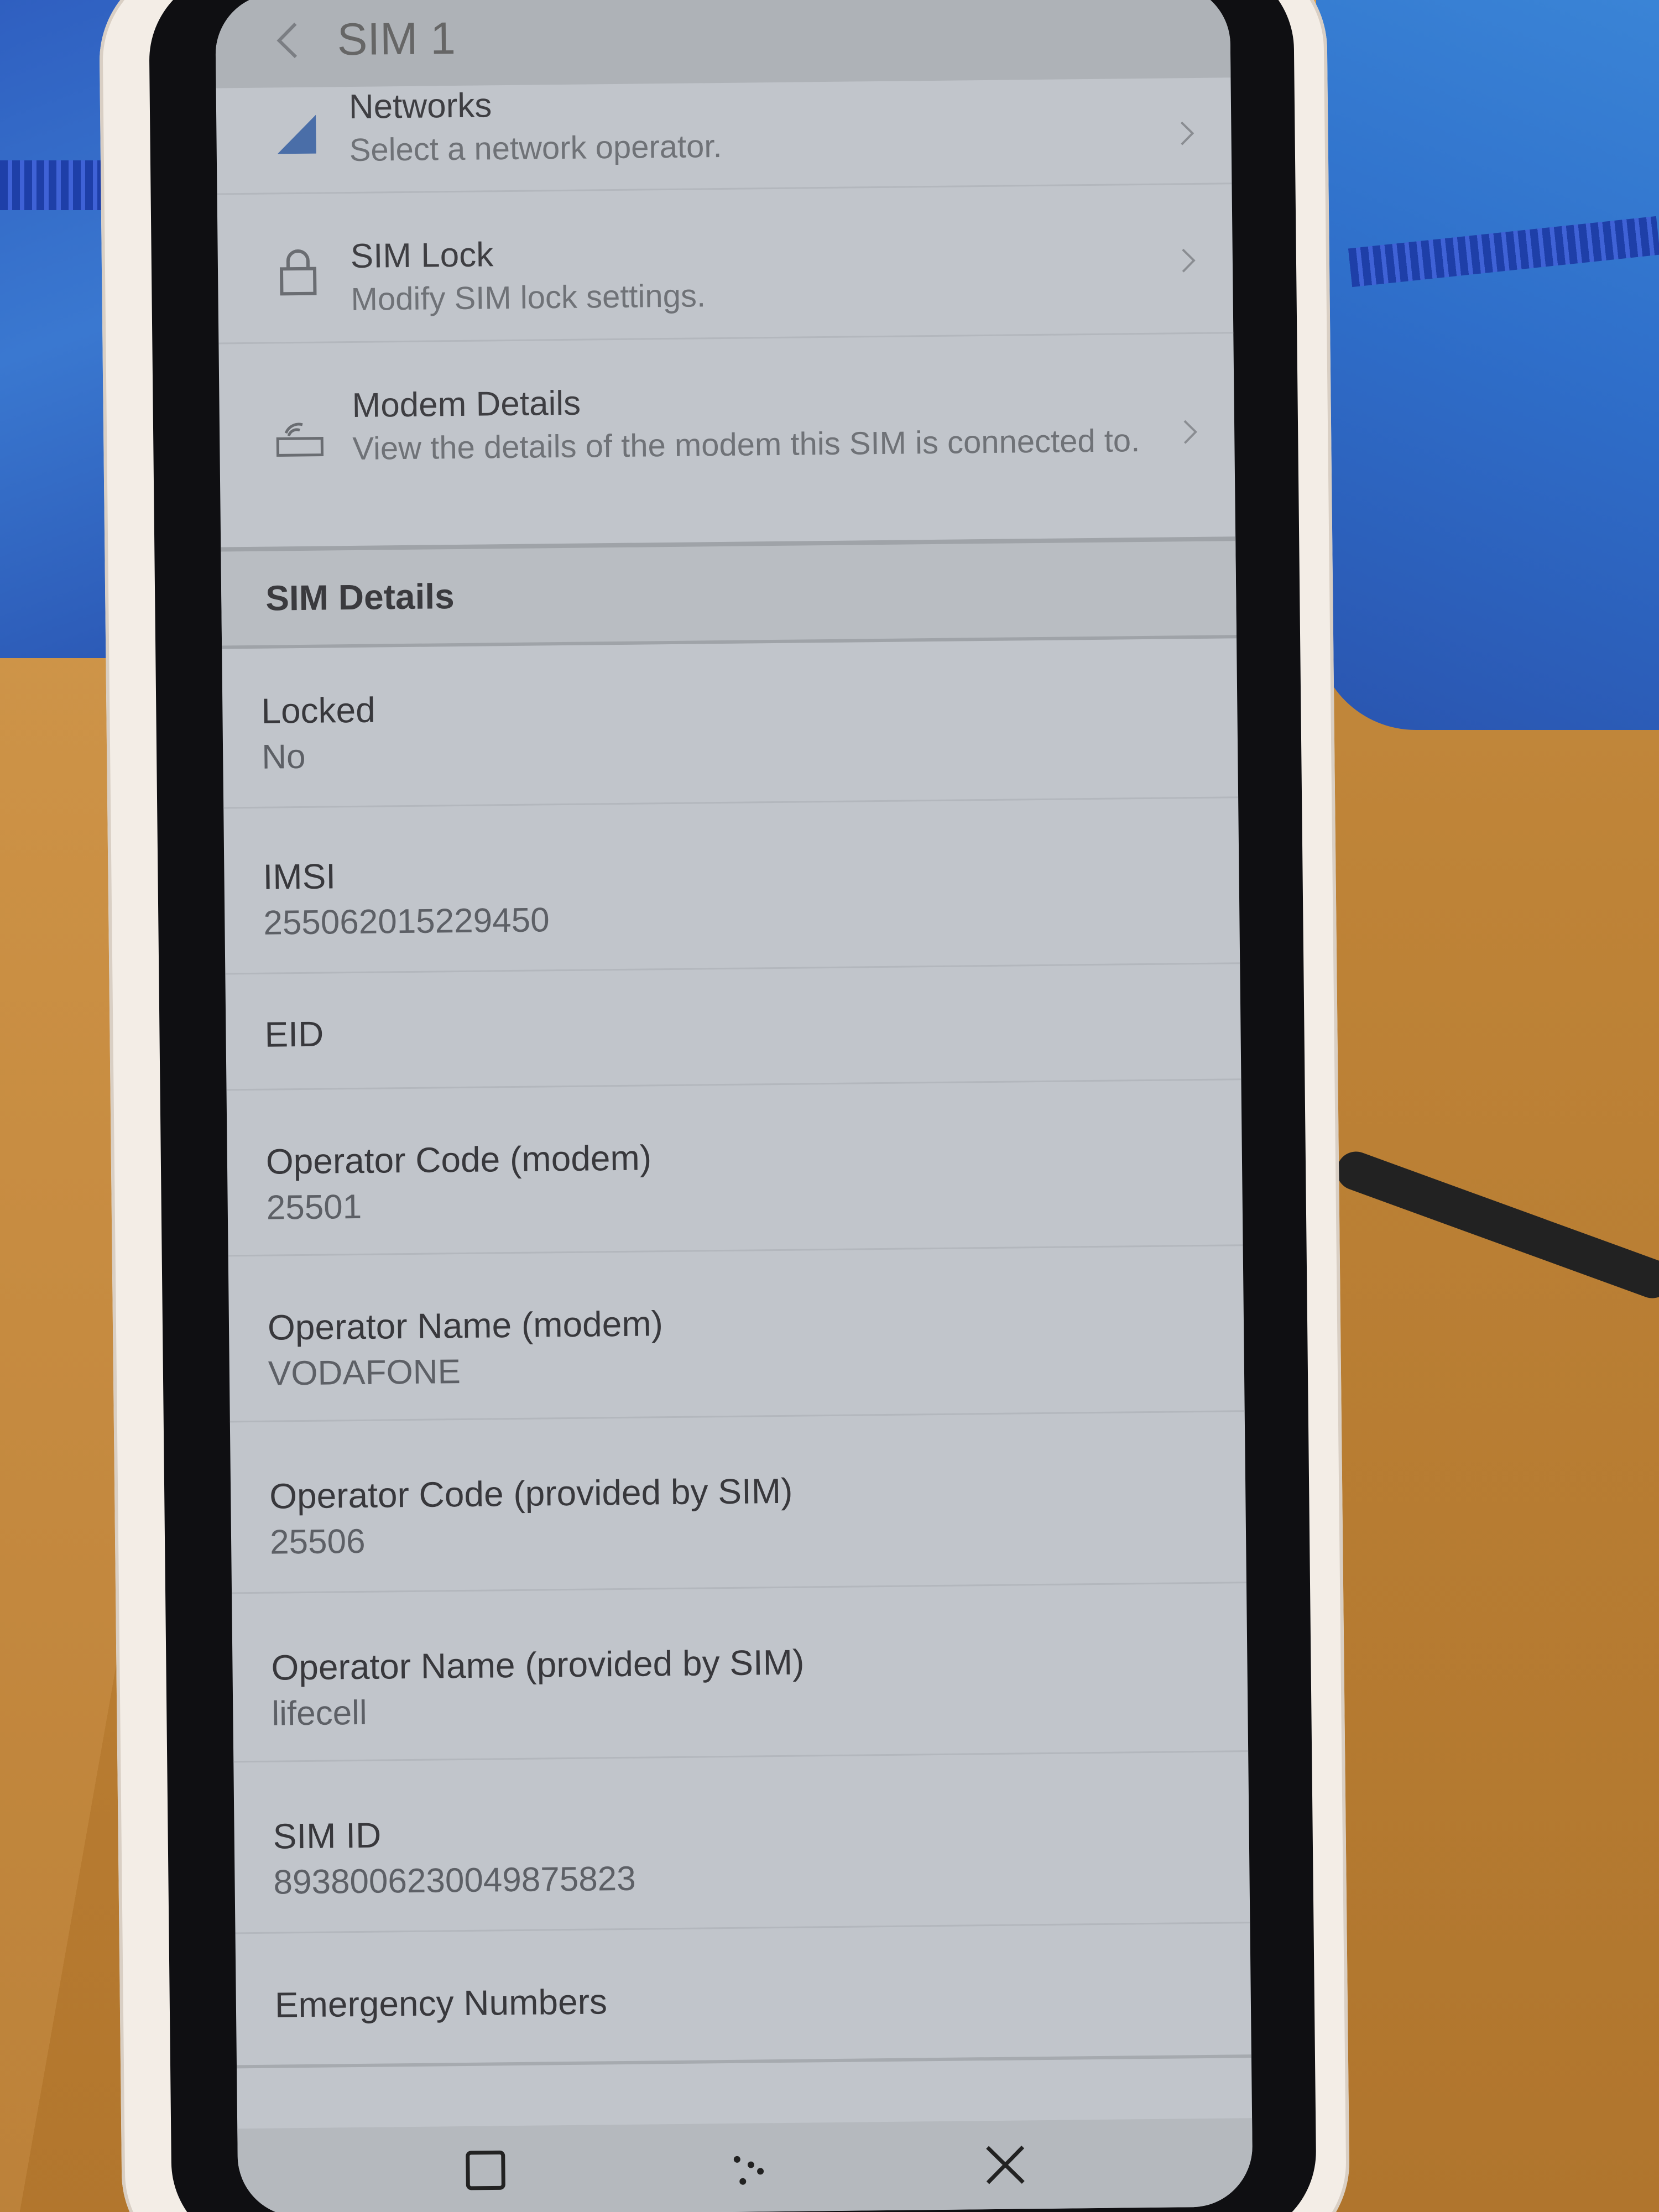 The height and width of the screenshot is (2212, 1659). Describe the element at coordinates (733, 1026) in the screenshot. I see `detail-row-eid: EID` at that location.